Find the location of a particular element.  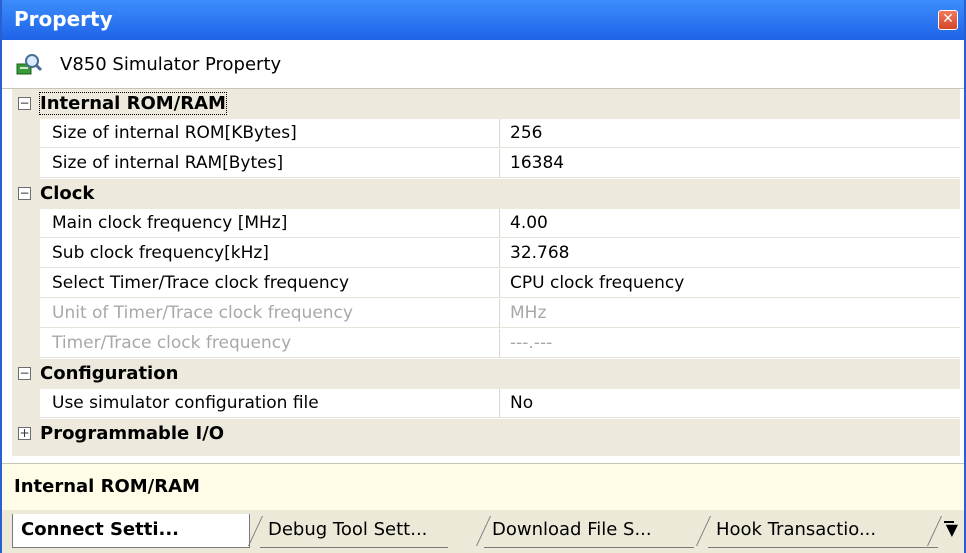

close-icon: ✕ is located at coordinates (948, 19).